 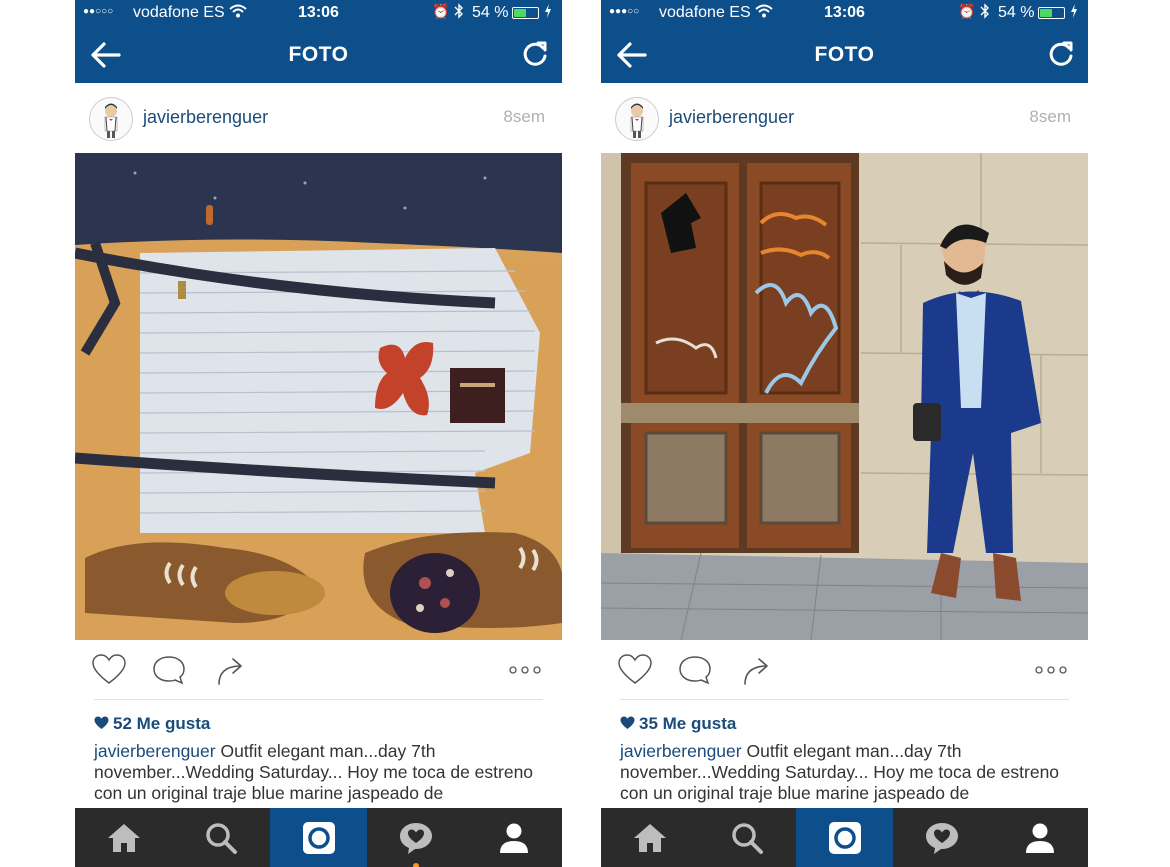 I want to click on likes-label: 52 Me gusta, so click(x=162, y=723).